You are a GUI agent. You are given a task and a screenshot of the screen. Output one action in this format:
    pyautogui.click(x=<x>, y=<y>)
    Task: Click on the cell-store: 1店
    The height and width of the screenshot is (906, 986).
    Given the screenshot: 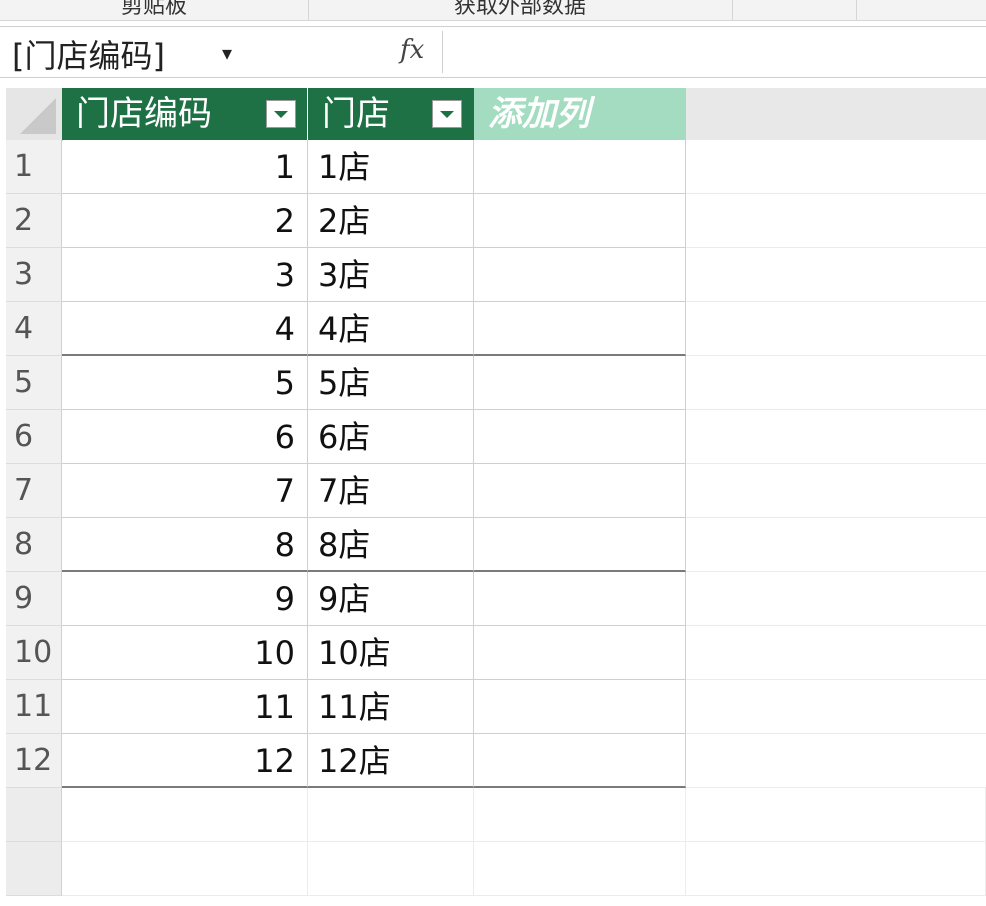 What is the action you would take?
    pyautogui.click(x=391, y=167)
    